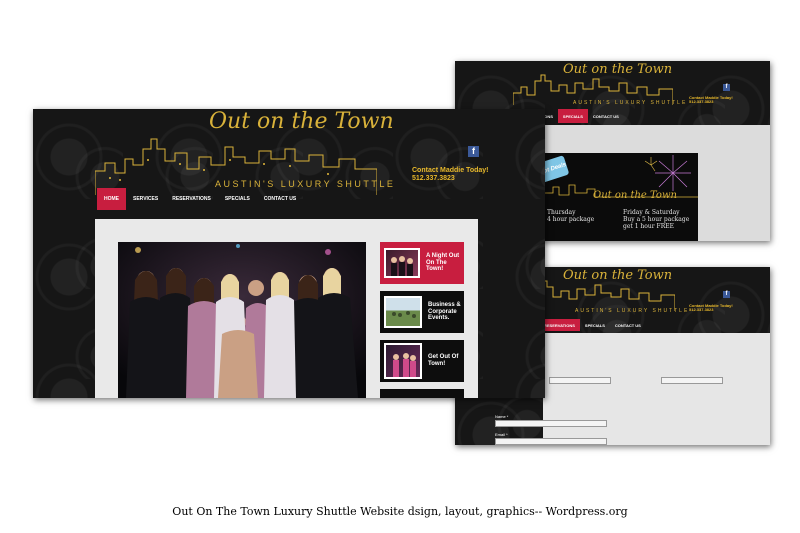  Describe the element at coordinates (450, 170) in the screenshot. I see `contact-line1: Contact Maddie Today!` at that location.